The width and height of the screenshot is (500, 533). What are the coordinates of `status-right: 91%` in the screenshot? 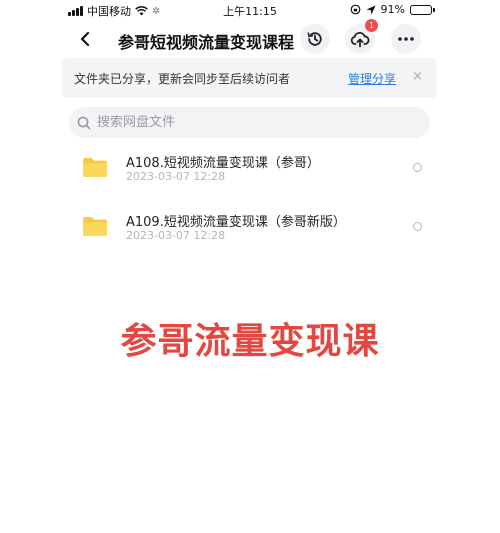 It's located at (392, 9).